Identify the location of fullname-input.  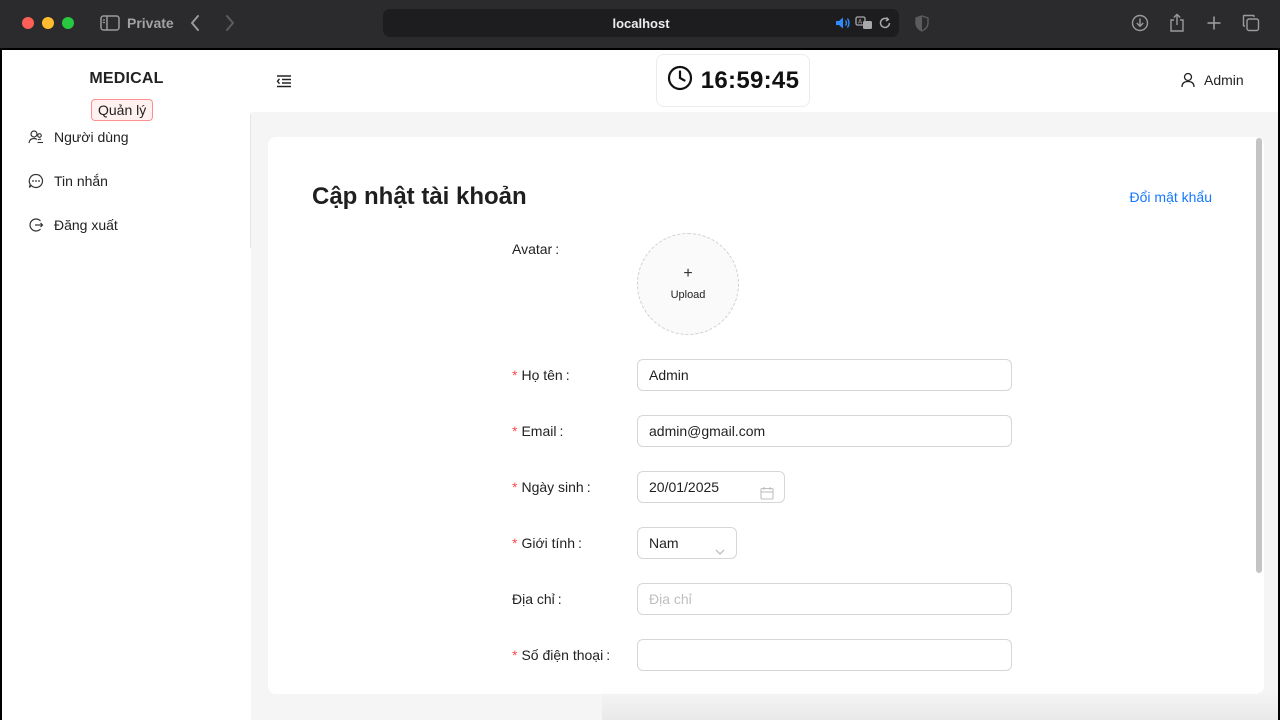
(824, 375).